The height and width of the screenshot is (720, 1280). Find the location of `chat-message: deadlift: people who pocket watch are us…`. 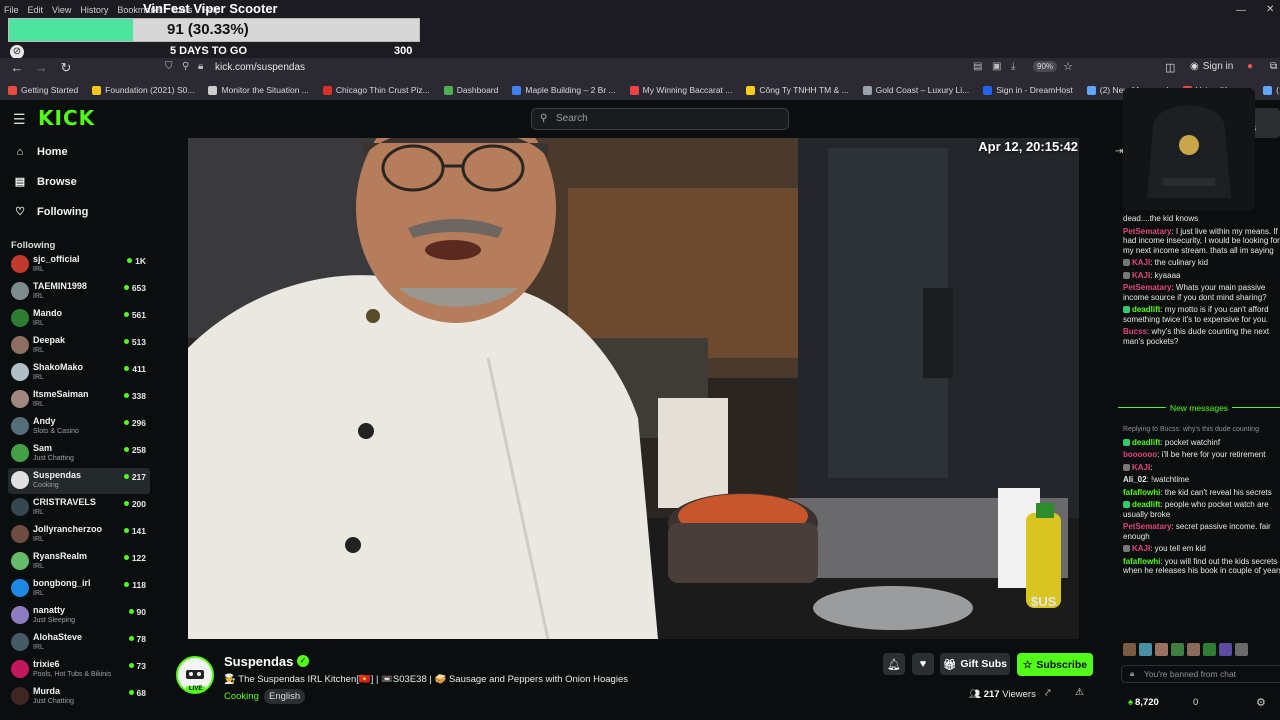

chat-message: deadlift: people who pocket watch are us… is located at coordinates (1201, 509).